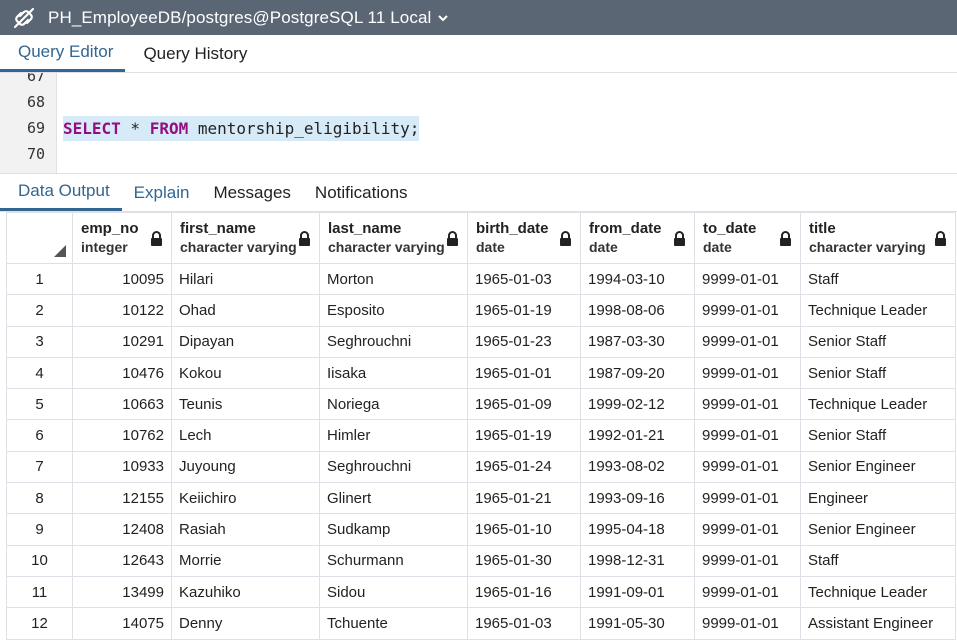 The image size is (957, 640). What do you see at coordinates (524, 560) in the screenshot?
I see `table-cell: 1965-01-30` at bounding box center [524, 560].